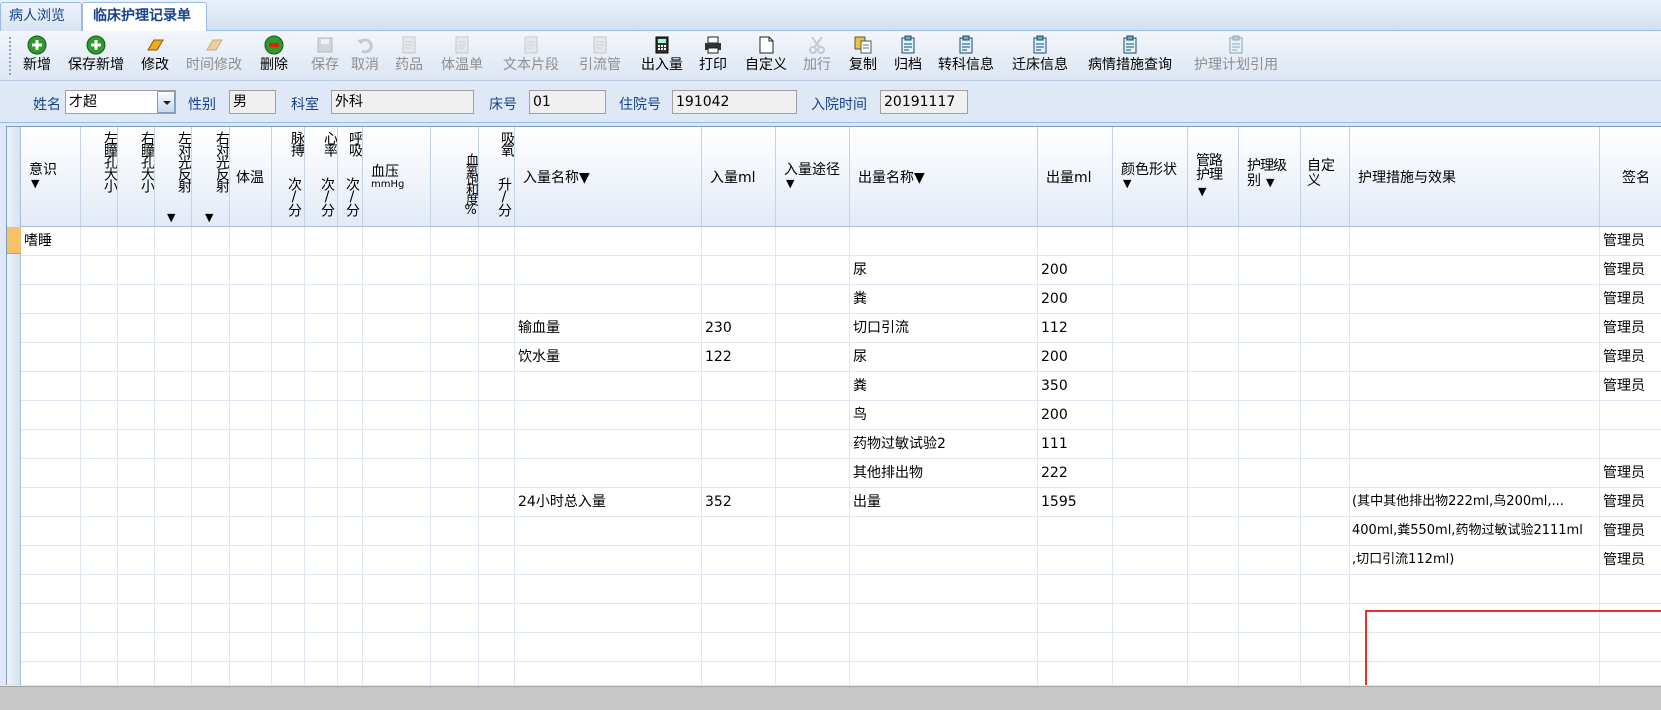 The height and width of the screenshot is (710, 1661). Describe the element at coordinates (51, 177) in the screenshot. I see `col-header-yishi: 意识 ▼` at that location.